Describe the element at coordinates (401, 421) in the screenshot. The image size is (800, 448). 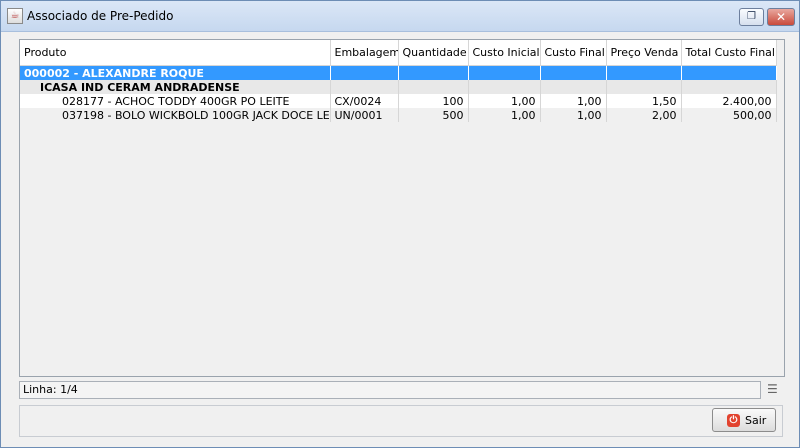
I see `button-panel: ⏻ Sair` at that location.